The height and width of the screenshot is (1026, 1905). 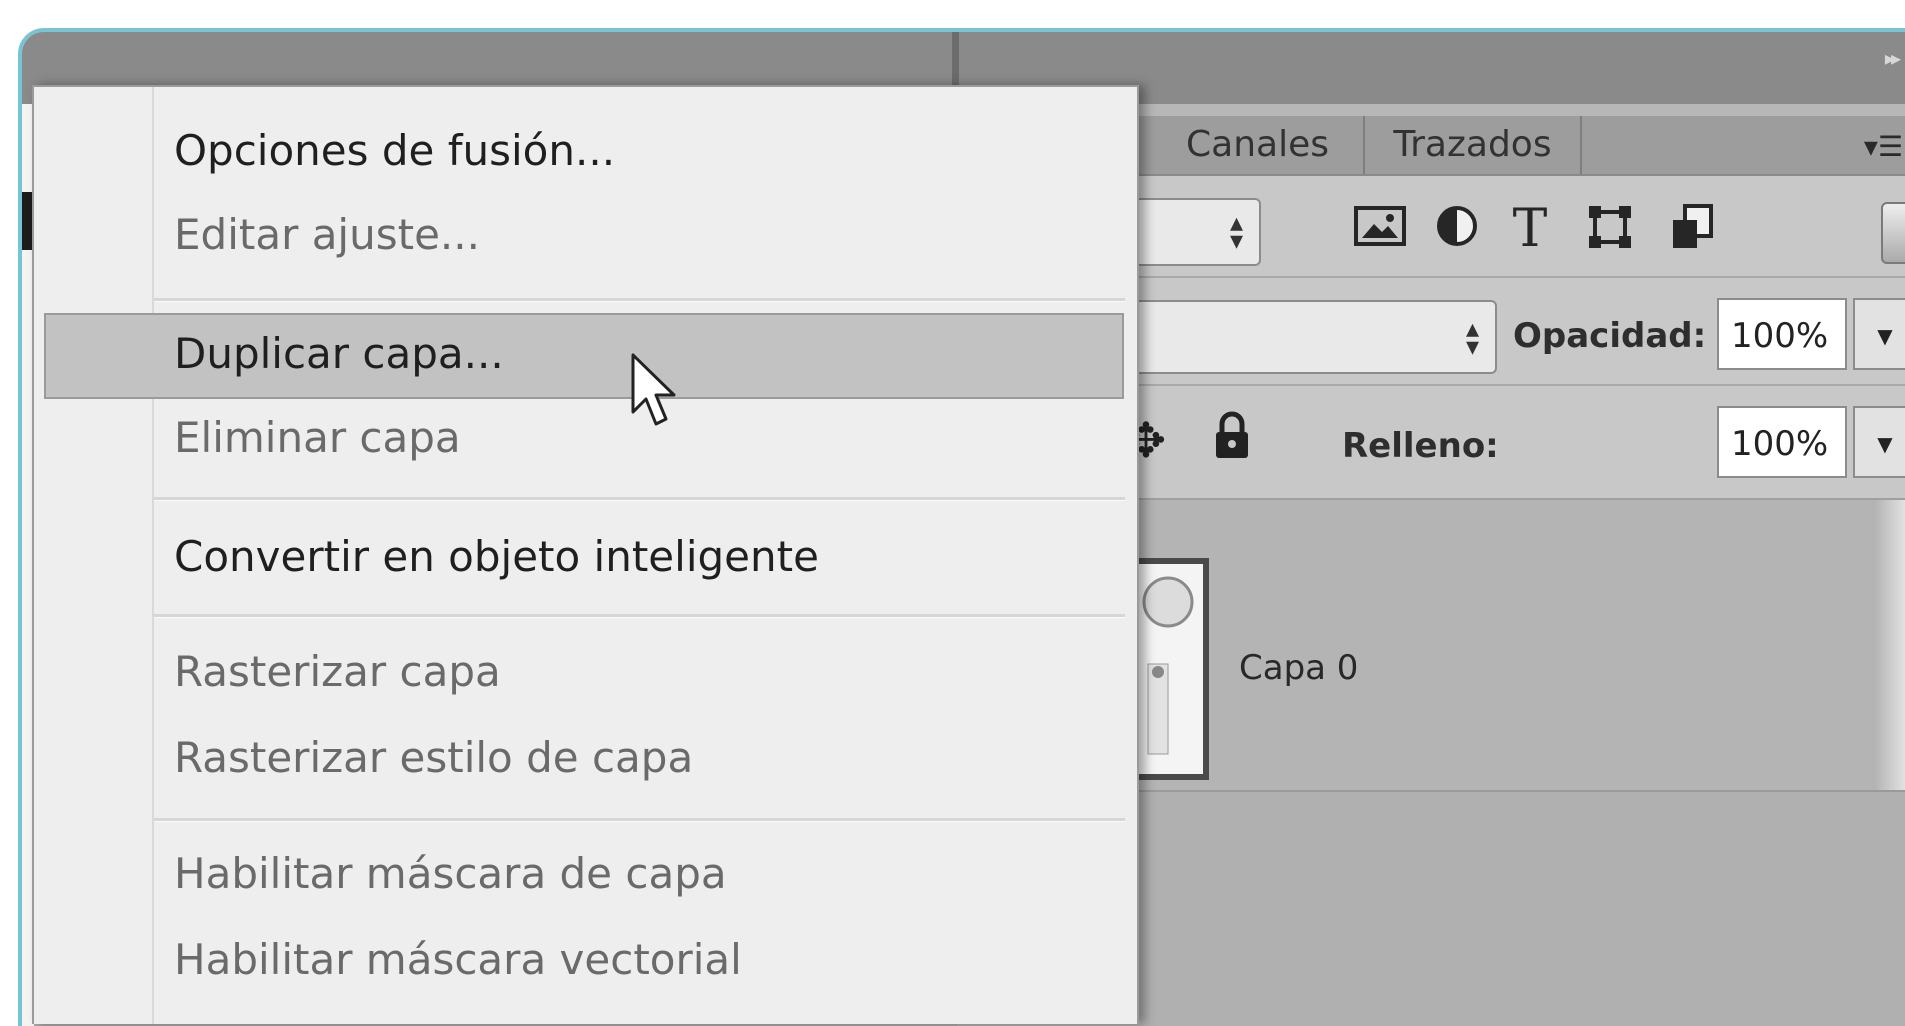 What do you see at coordinates (653, 389) in the screenshot?
I see `mouse-pointer-icon` at bounding box center [653, 389].